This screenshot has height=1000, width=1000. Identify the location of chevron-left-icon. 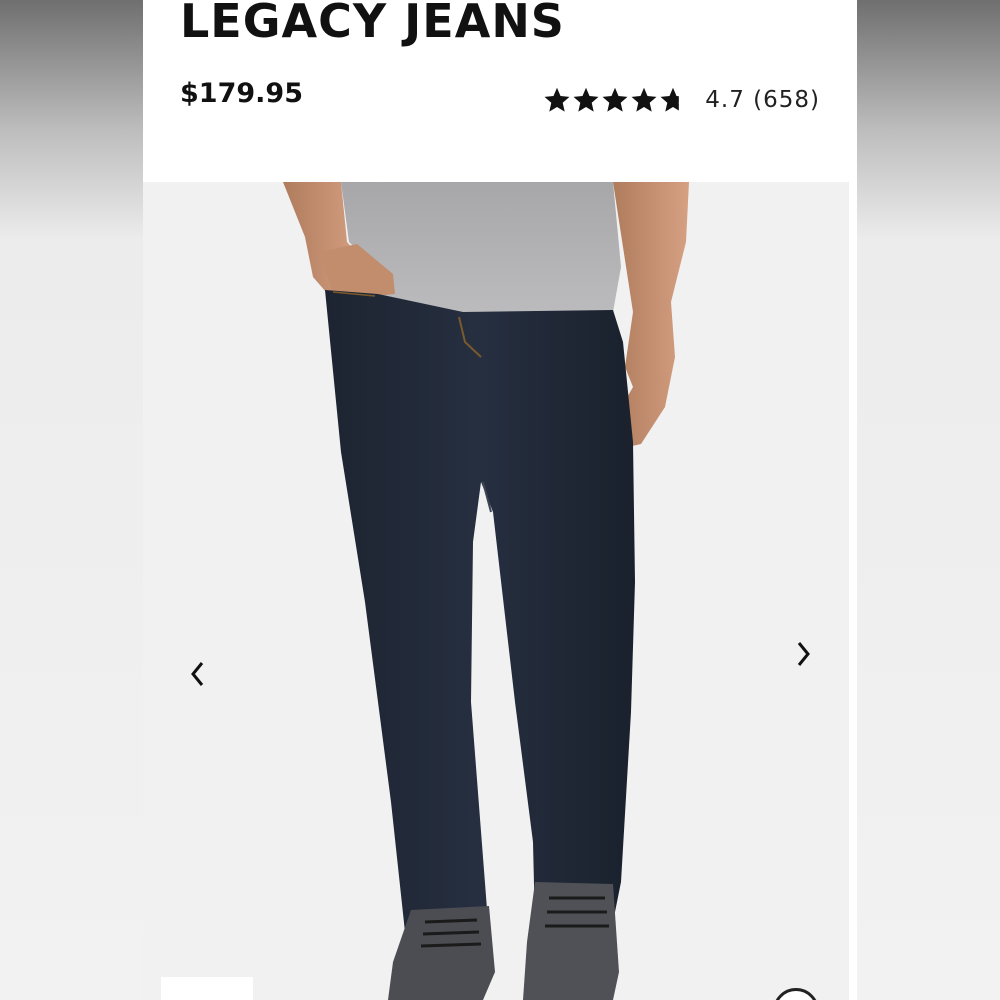
(197, 674).